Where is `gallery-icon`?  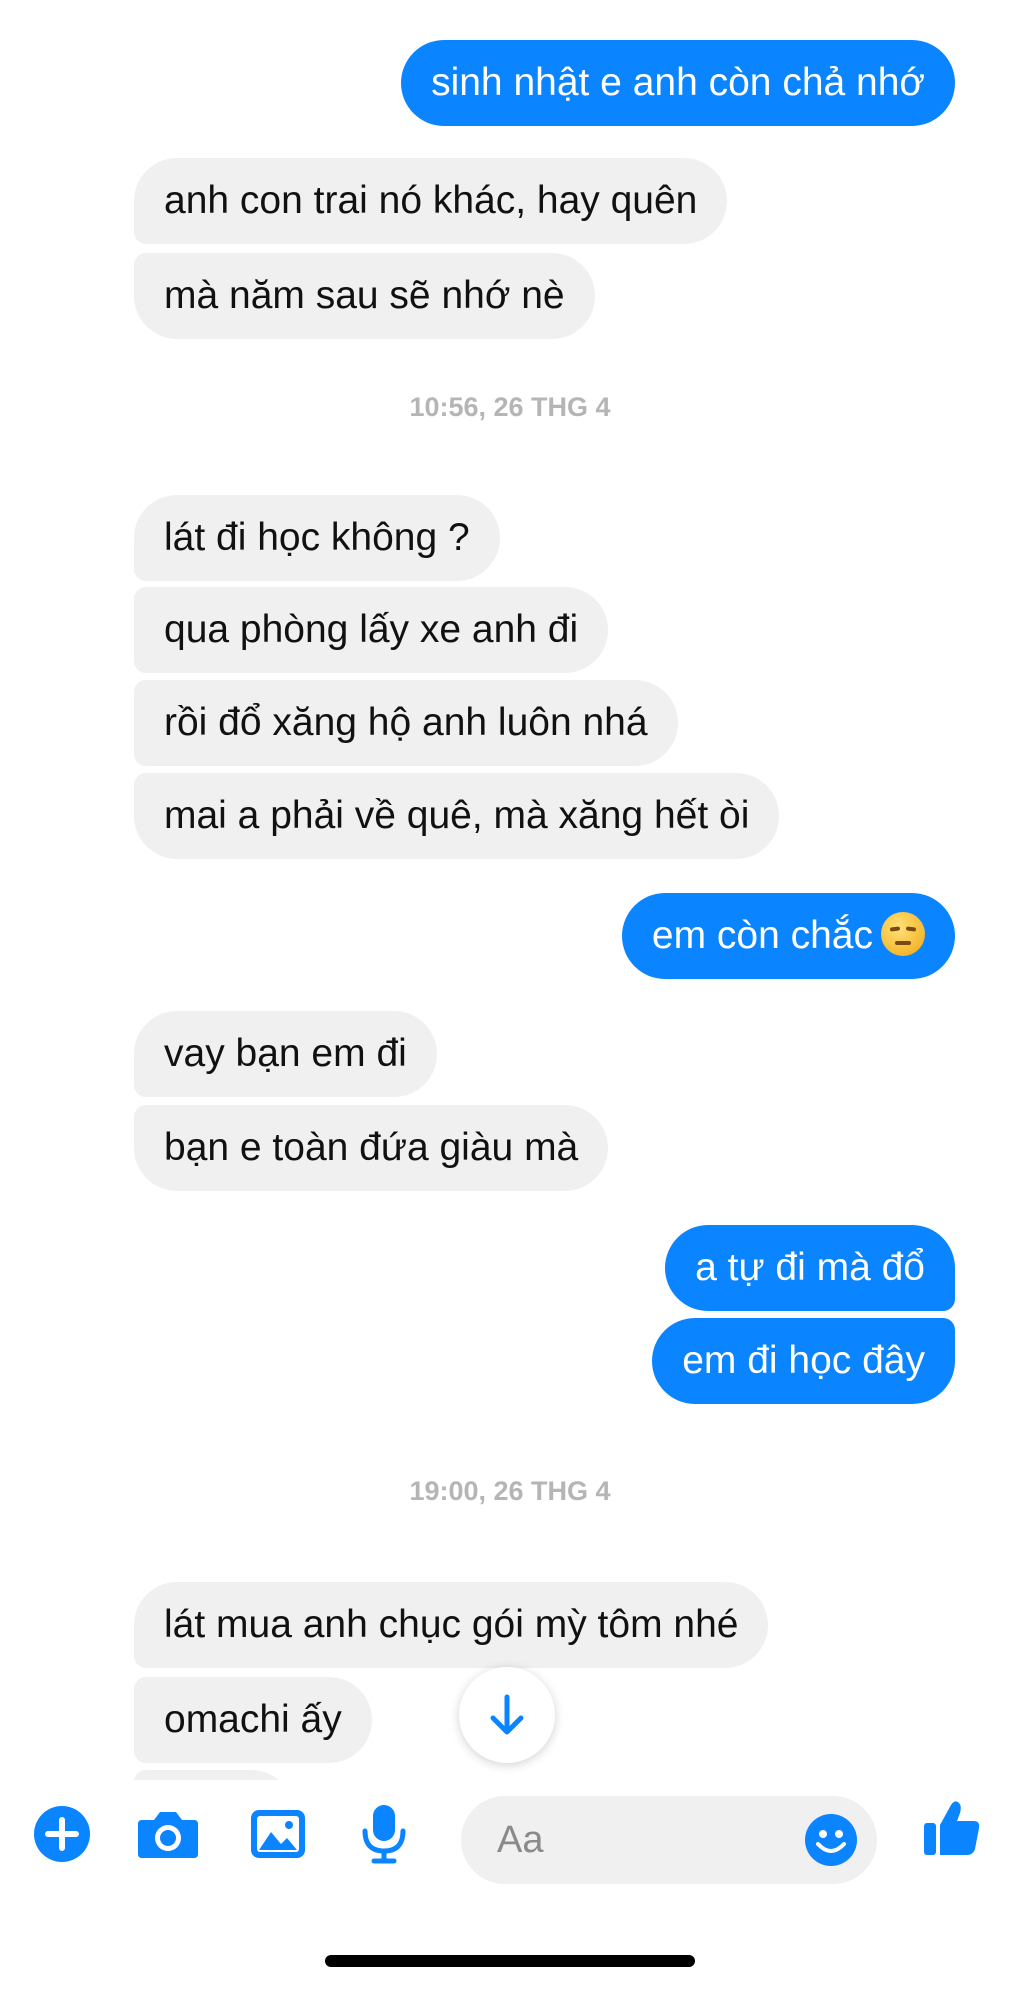
gallery-icon is located at coordinates (278, 1834).